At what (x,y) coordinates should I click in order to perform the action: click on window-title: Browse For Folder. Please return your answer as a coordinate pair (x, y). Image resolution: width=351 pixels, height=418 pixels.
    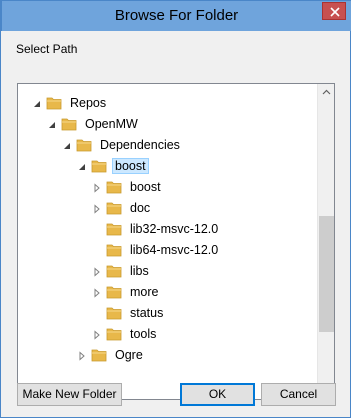
    Looking at the image, I should click on (176, 15).